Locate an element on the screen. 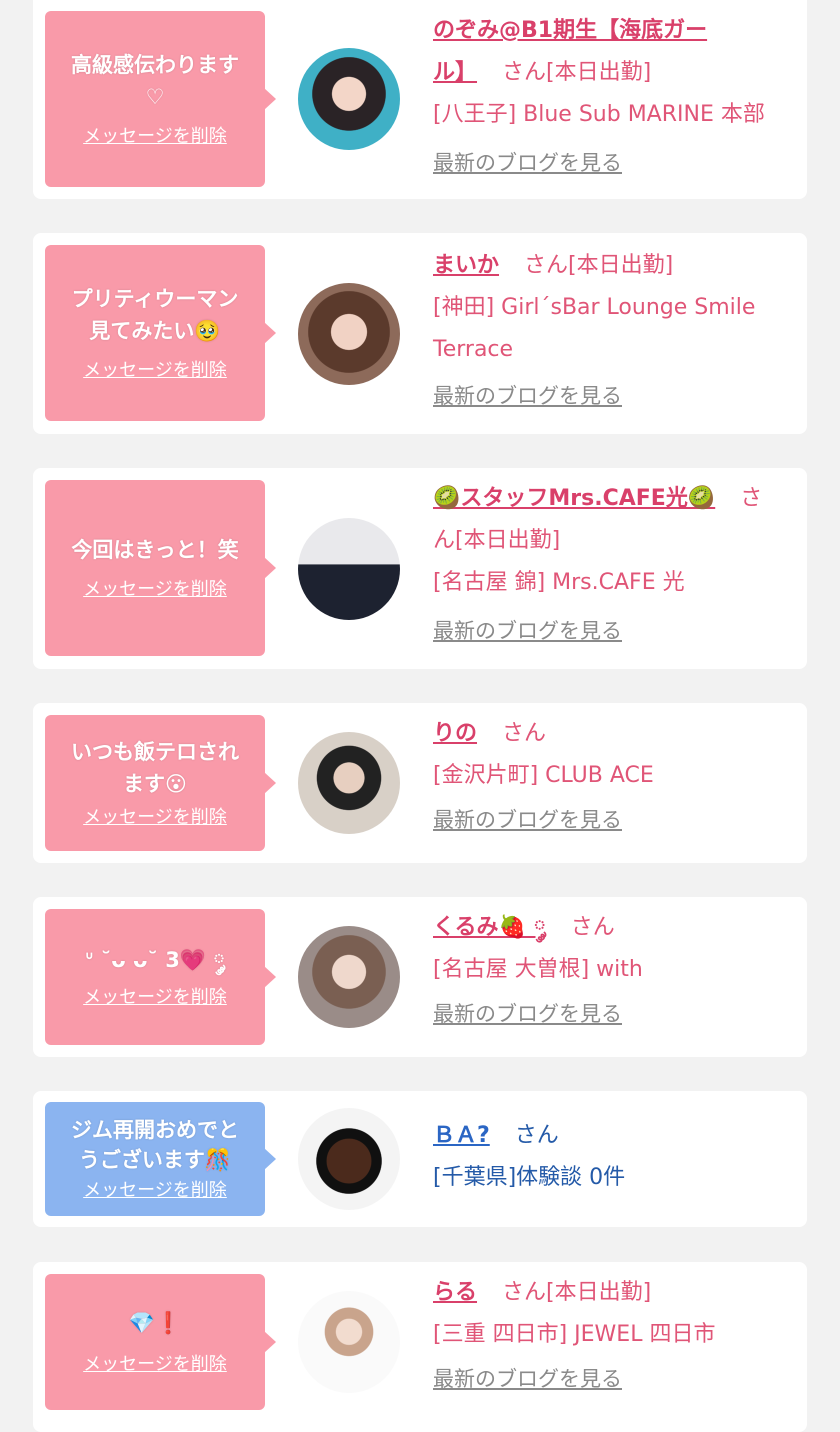  message-text: いつも飯テロされ ます😮 is located at coordinates (155, 768).